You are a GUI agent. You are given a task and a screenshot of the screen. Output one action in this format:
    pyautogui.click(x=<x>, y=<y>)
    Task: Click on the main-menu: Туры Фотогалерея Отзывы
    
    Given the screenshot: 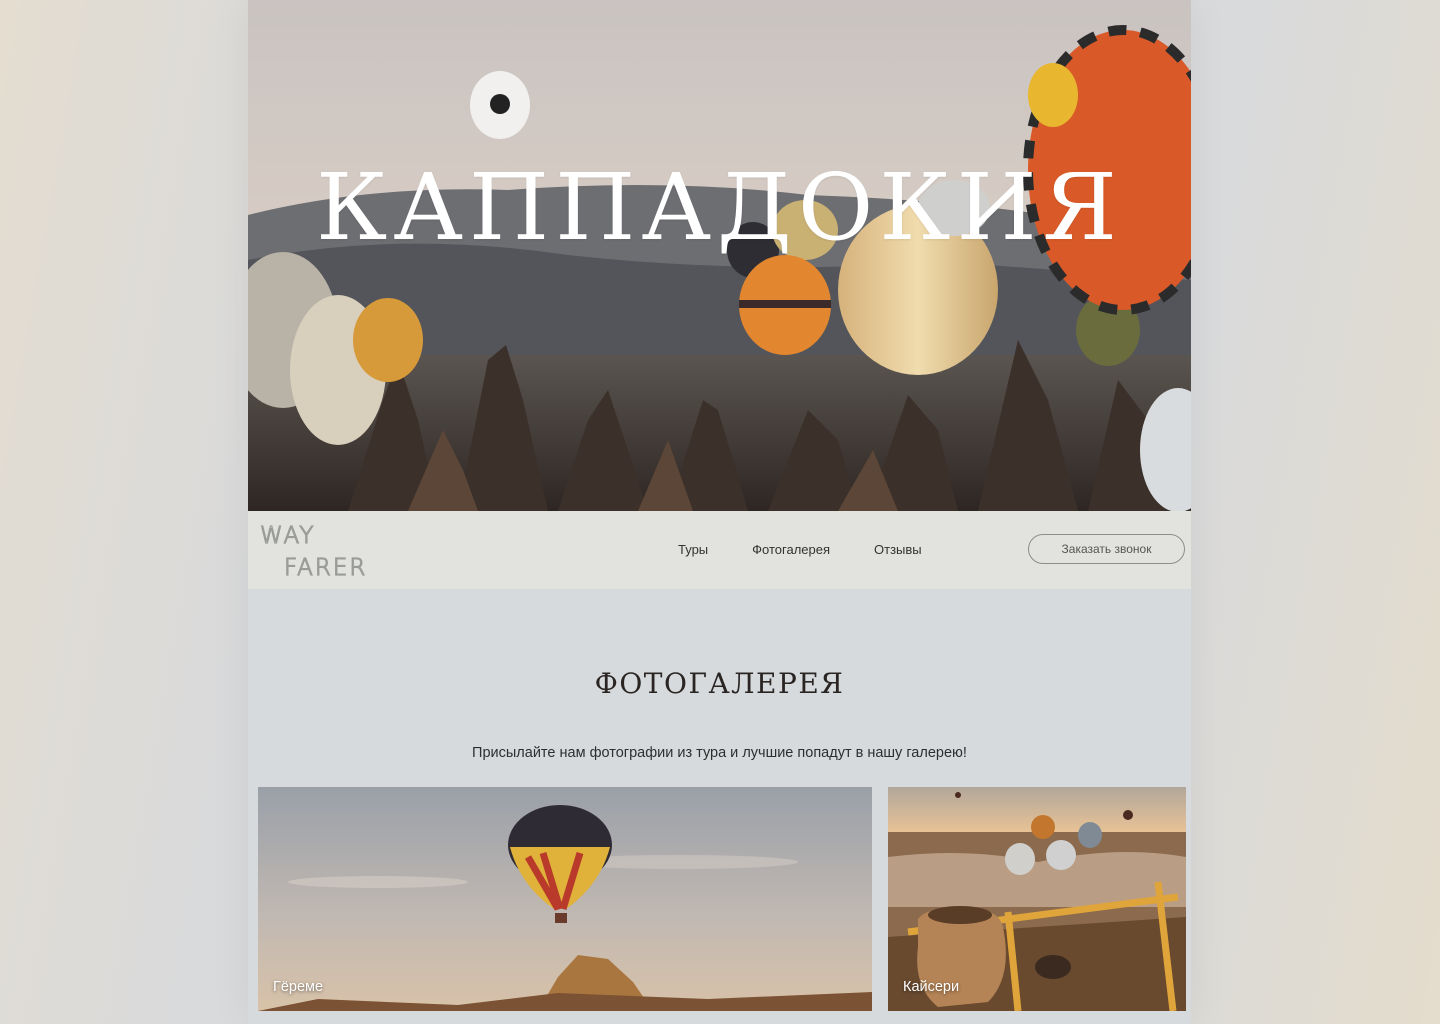 What is the action you would take?
    pyautogui.click(x=800, y=549)
    